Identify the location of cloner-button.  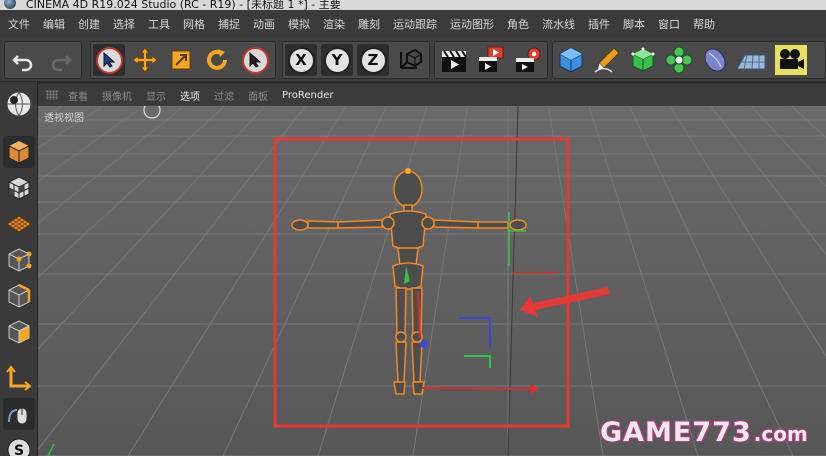
(679, 60).